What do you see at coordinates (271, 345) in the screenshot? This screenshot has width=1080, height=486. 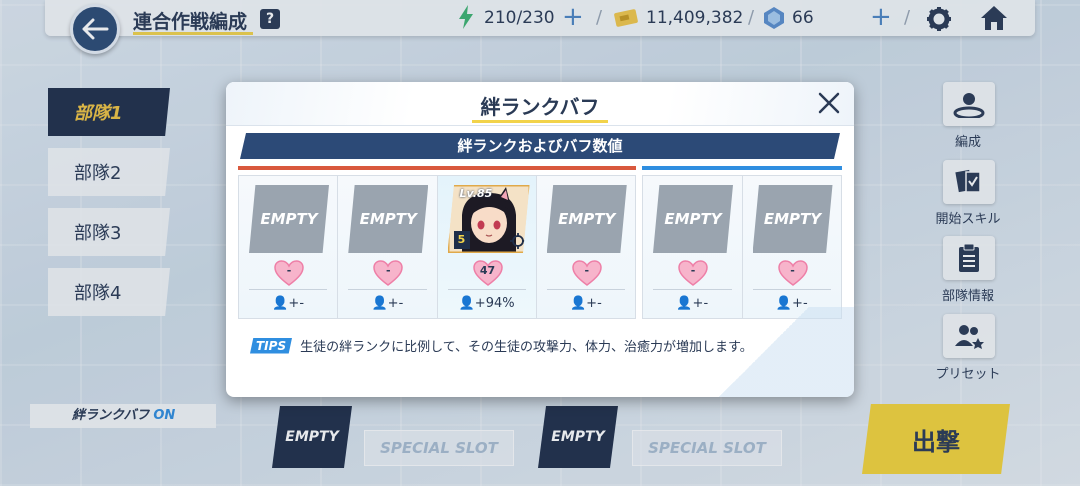 I see `tips-badge: TIPS` at bounding box center [271, 345].